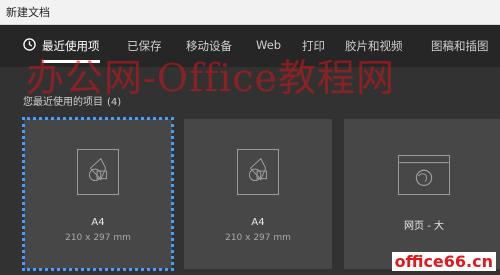 The image size is (500, 275). I want to click on tab-saved: 已保存, so click(144, 46).